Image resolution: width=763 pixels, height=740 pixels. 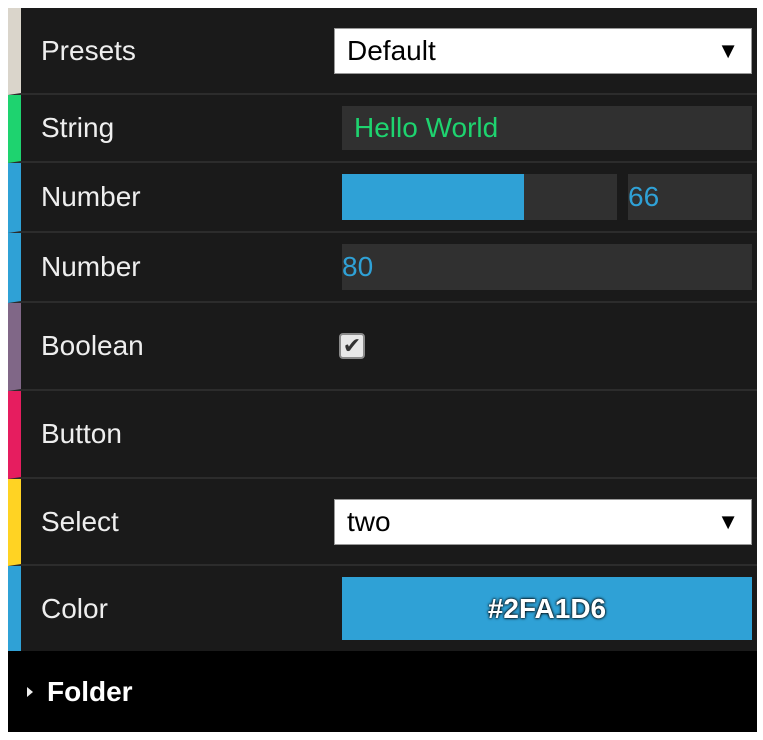 I want to click on string-row: String Hello World, so click(x=382, y=129).